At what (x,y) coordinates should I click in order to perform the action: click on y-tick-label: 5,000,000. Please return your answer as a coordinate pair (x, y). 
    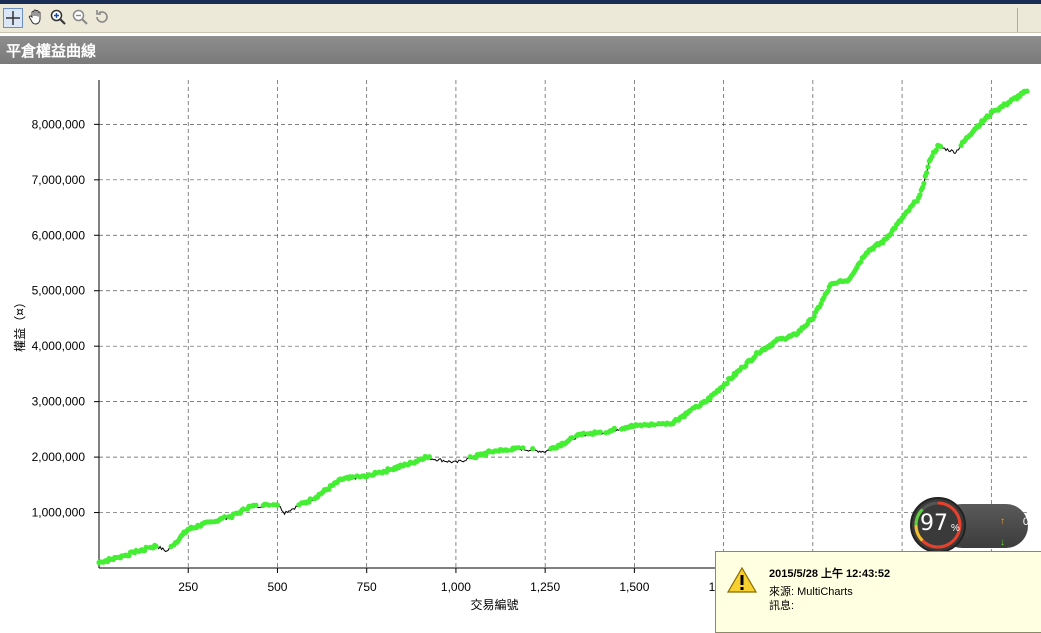
    Looking at the image, I should click on (59, 291).